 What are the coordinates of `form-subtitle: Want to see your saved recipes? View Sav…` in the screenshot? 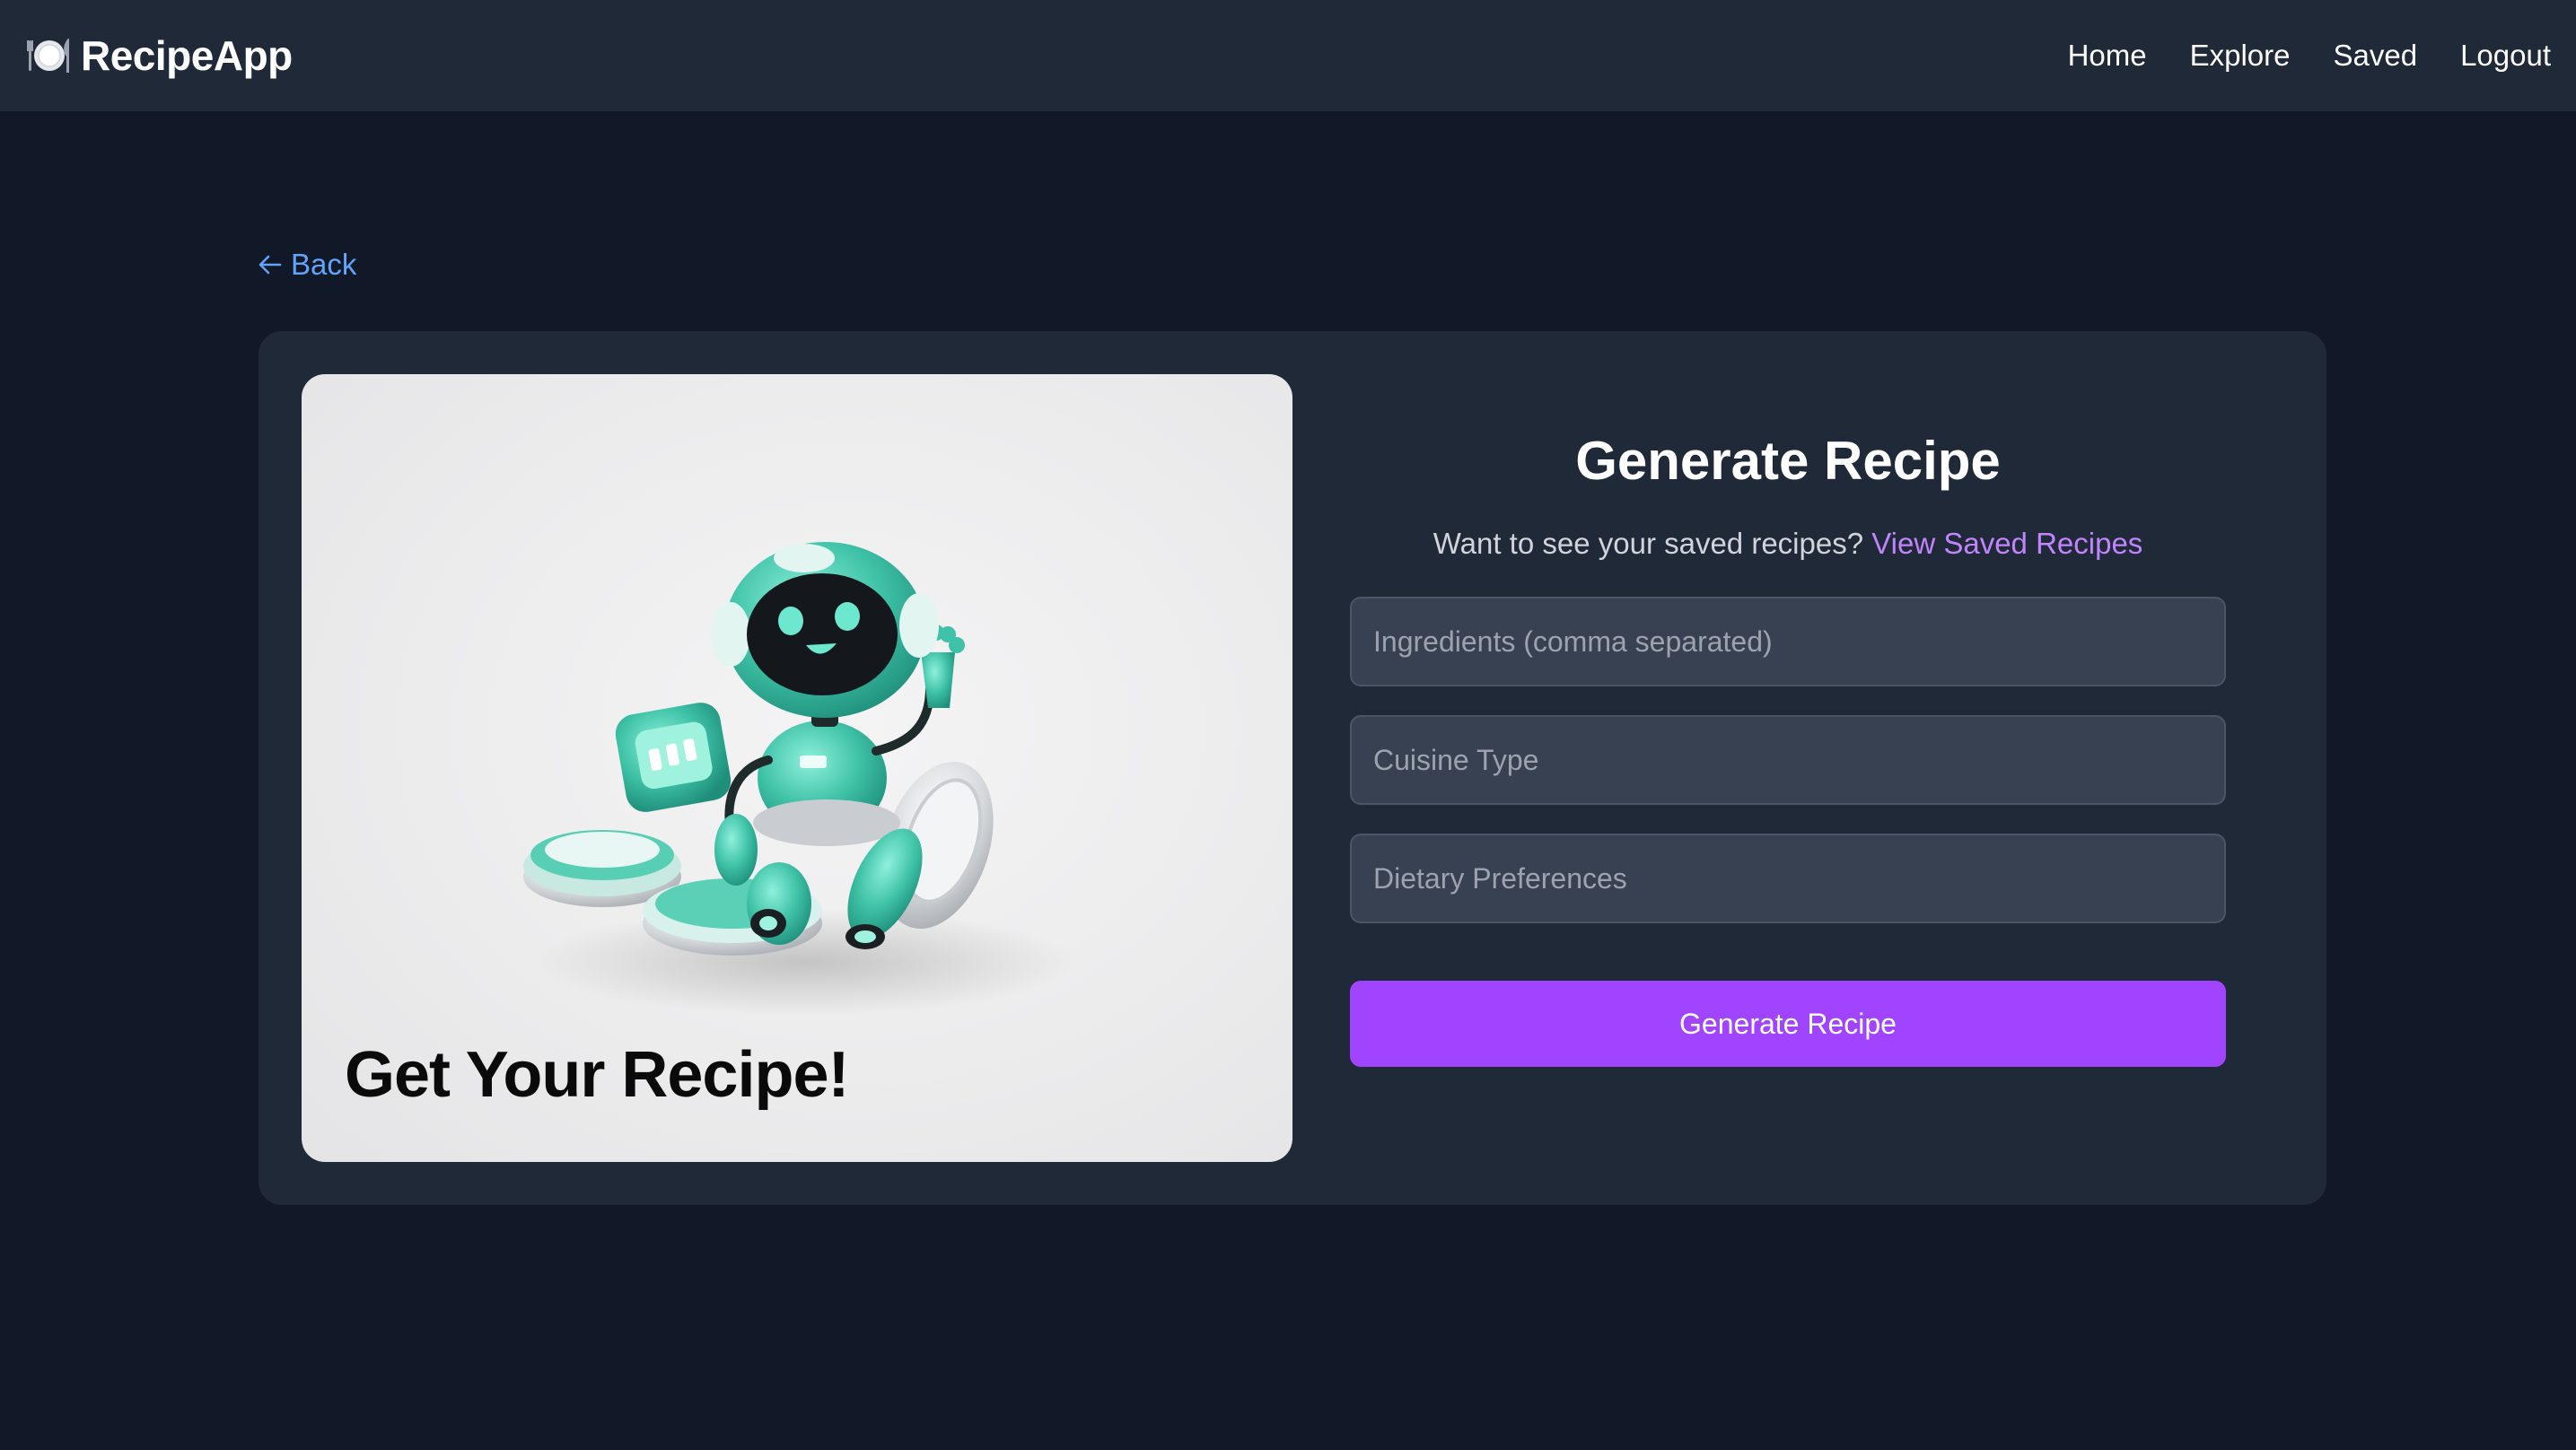 It's located at (1788, 544).